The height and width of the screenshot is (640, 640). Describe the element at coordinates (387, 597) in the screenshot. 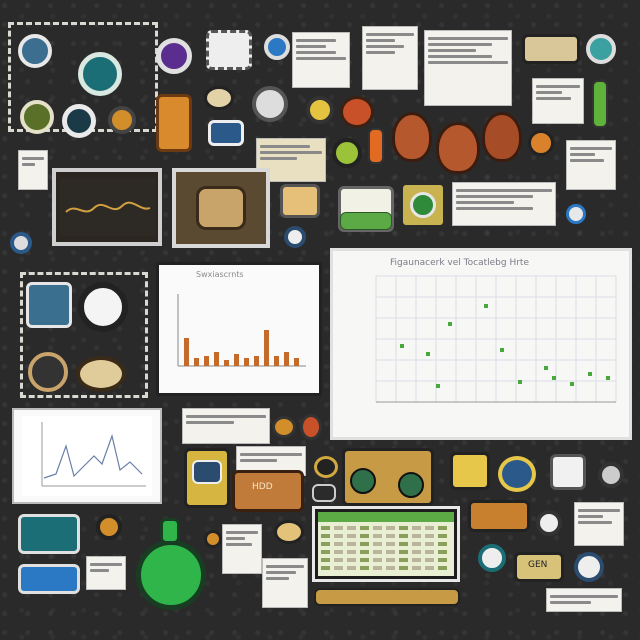

I see `bottom-sign-icon` at that location.